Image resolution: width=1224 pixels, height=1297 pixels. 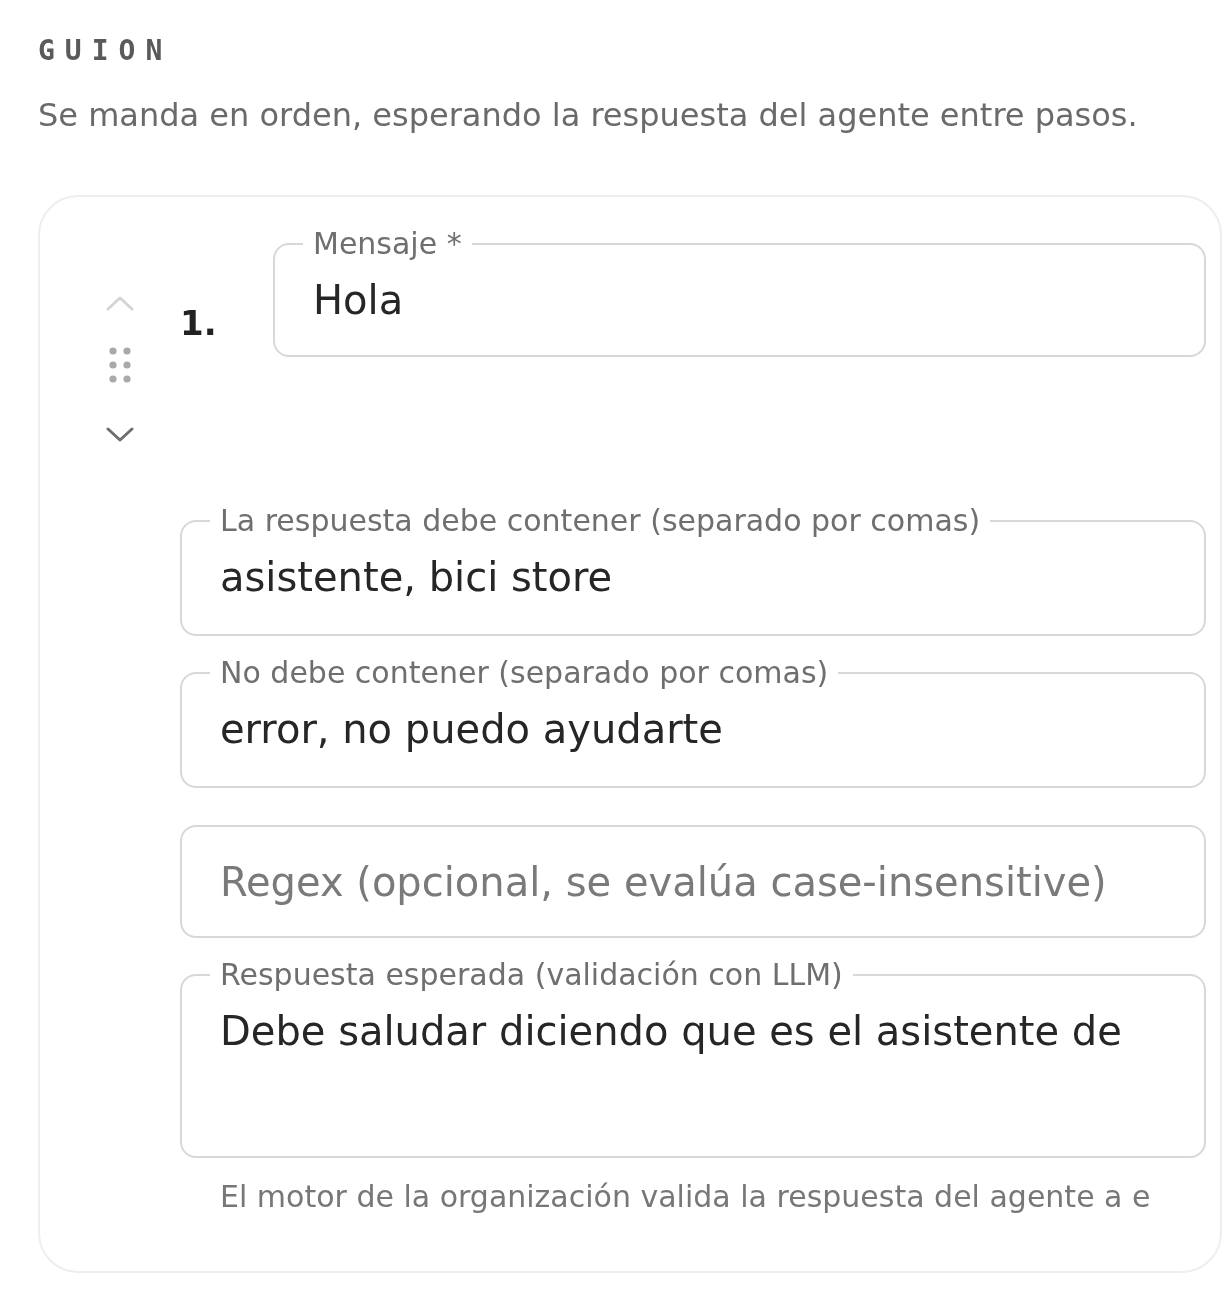 I want to click on text-input: Hola, so click(x=739, y=300).